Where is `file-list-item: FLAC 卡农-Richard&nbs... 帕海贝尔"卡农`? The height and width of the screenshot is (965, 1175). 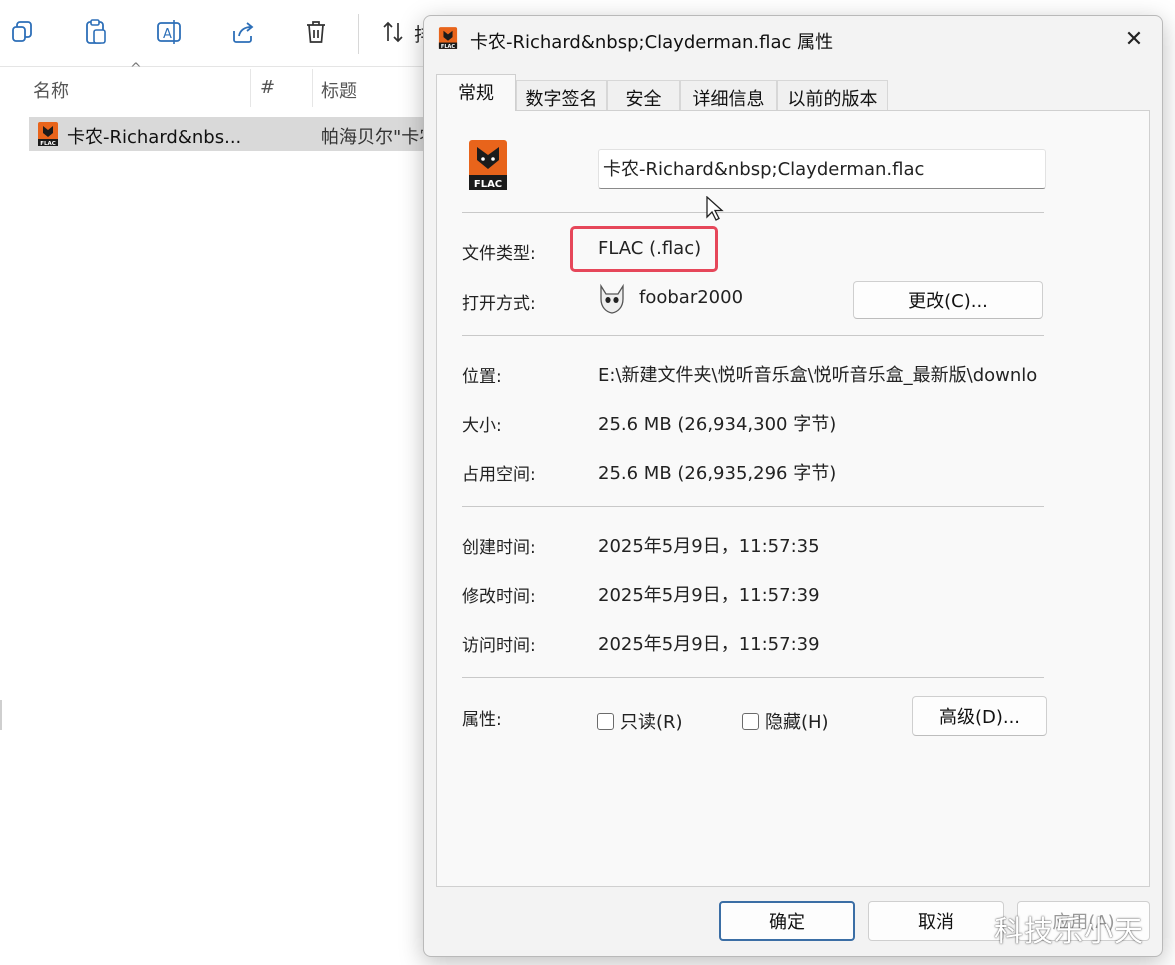 file-list-item: FLAC 卡农-Richard&nbs... 帕海贝尔"卡农 is located at coordinates (233, 134).